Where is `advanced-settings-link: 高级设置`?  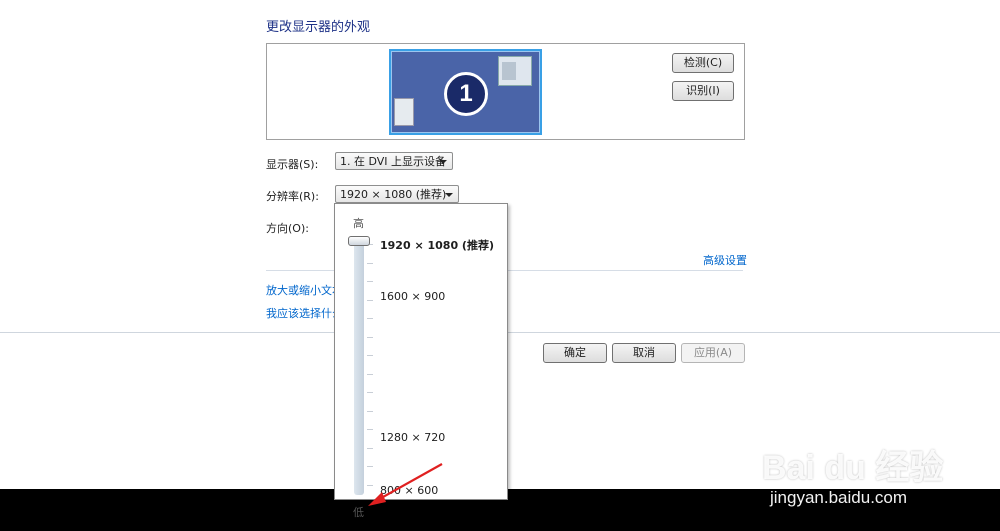 advanced-settings-link: 高级设置 is located at coordinates (725, 260).